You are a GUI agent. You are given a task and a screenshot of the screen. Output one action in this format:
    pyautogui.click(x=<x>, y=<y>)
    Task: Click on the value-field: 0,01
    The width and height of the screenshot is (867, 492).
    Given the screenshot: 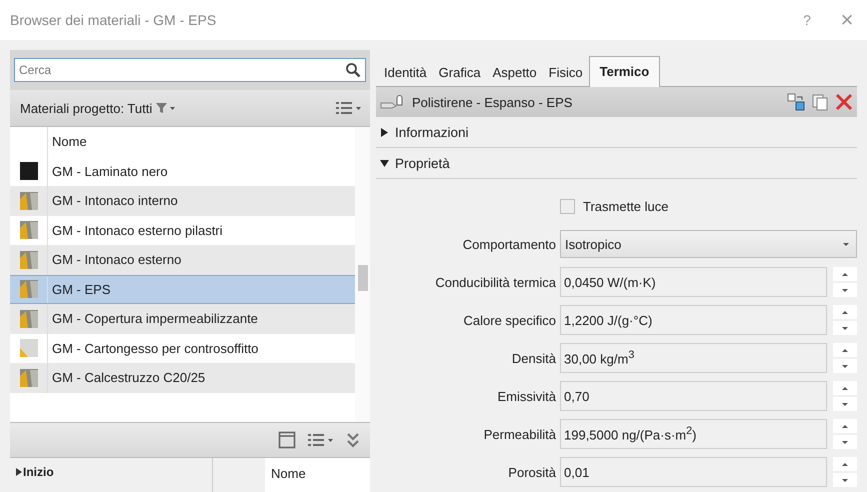 What is the action you would take?
    pyautogui.click(x=693, y=472)
    